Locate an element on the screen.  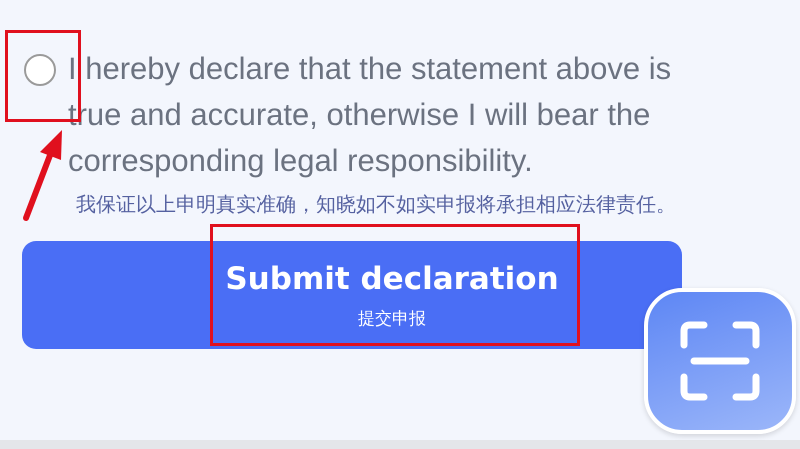
radio-button is located at coordinates (40, 70).